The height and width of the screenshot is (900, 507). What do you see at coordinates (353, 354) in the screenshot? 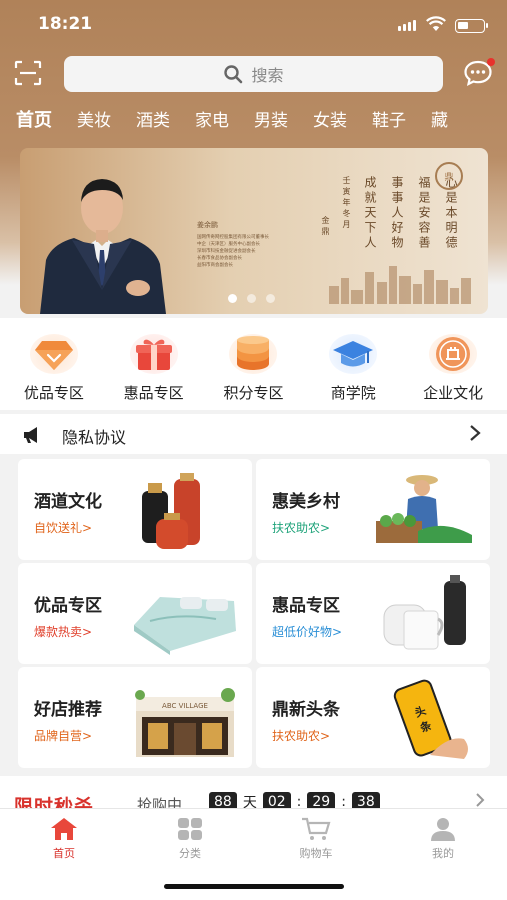
I see `graduation-cap-icon` at bounding box center [353, 354].